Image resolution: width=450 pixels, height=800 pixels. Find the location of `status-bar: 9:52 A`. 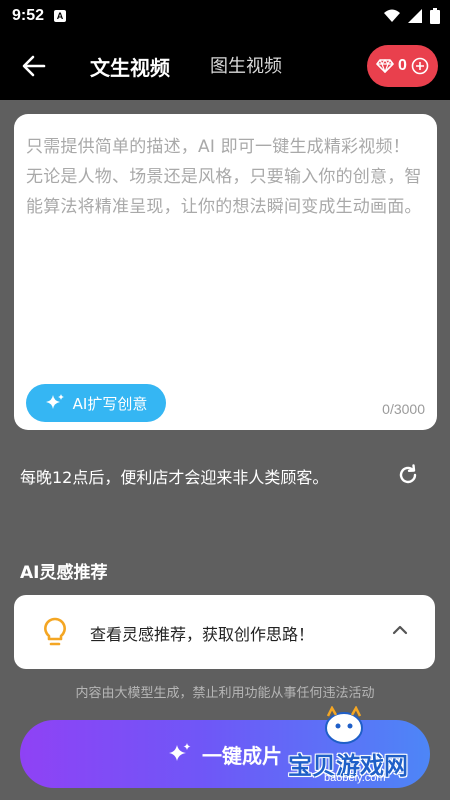

status-bar: 9:52 A is located at coordinates (225, 16).